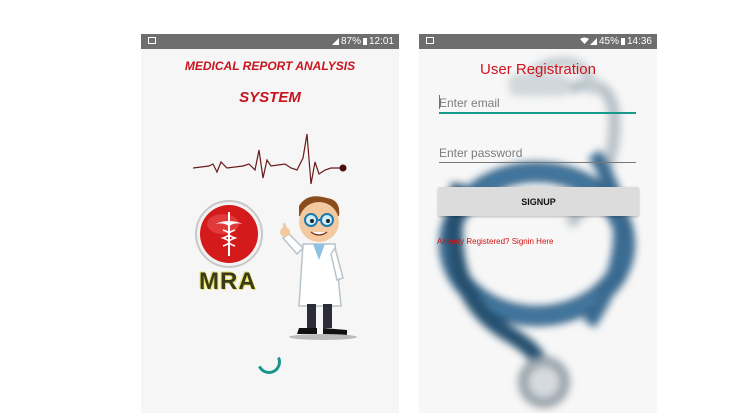 Image resolution: width=755 pixels, height=413 pixels. What do you see at coordinates (350, 41) in the screenshot?
I see `battery-level: 87%` at bounding box center [350, 41].